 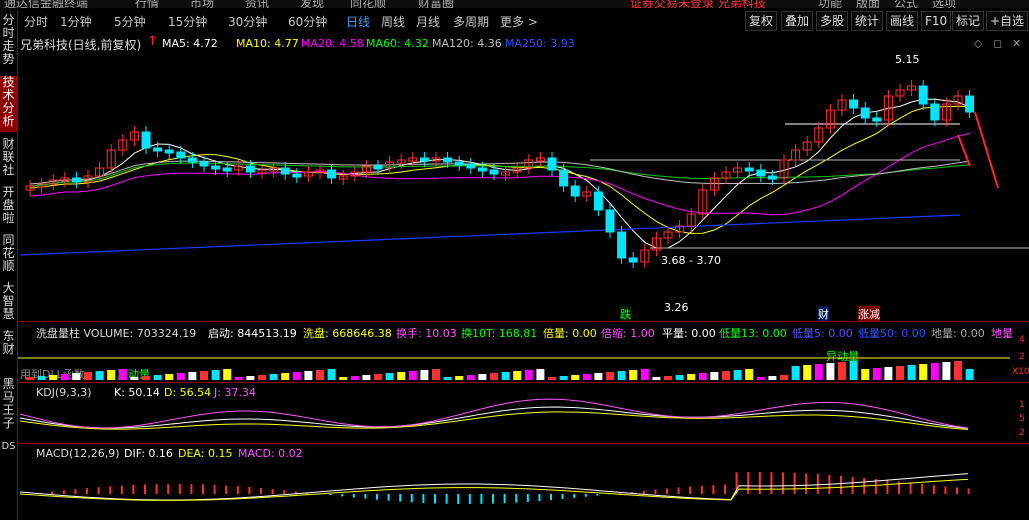 What do you see at coordinates (490, 235) in the screenshot?
I see `ma250-line` at bounding box center [490, 235].